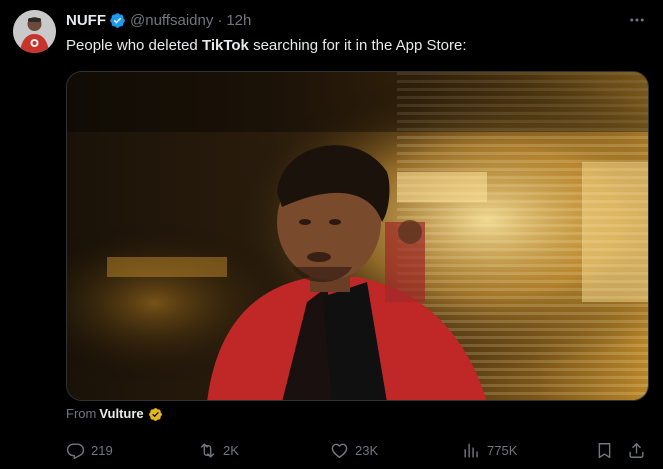 This screenshot has height=469, width=663. What do you see at coordinates (339, 450) in the screenshot?
I see `heart-icon` at bounding box center [339, 450].